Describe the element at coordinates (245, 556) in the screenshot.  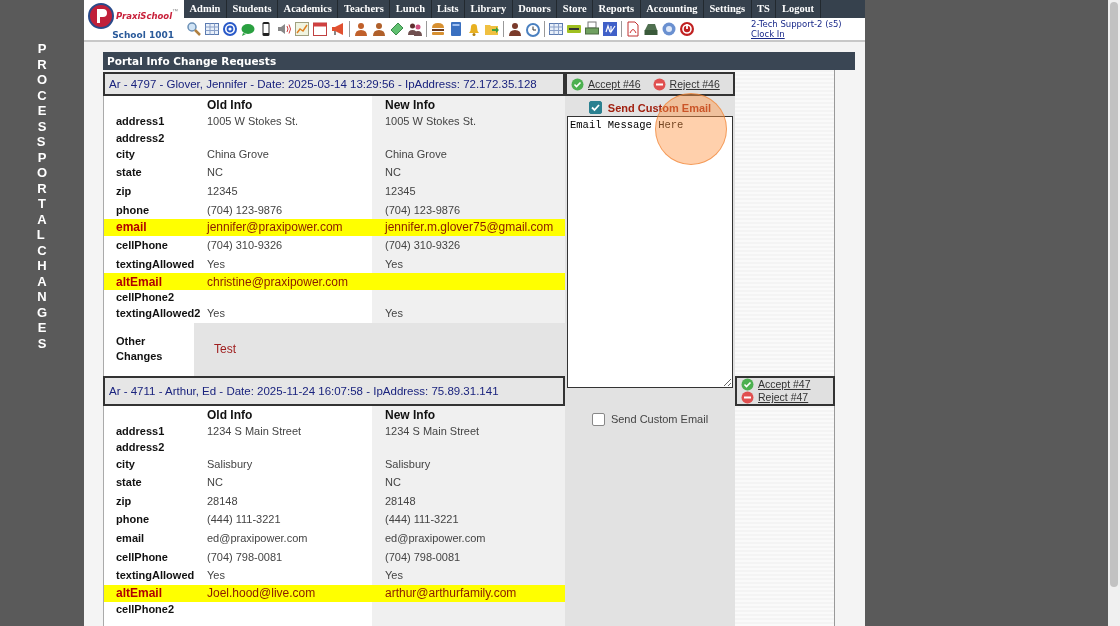
I see `old-value: (704) 798-0081` at that location.